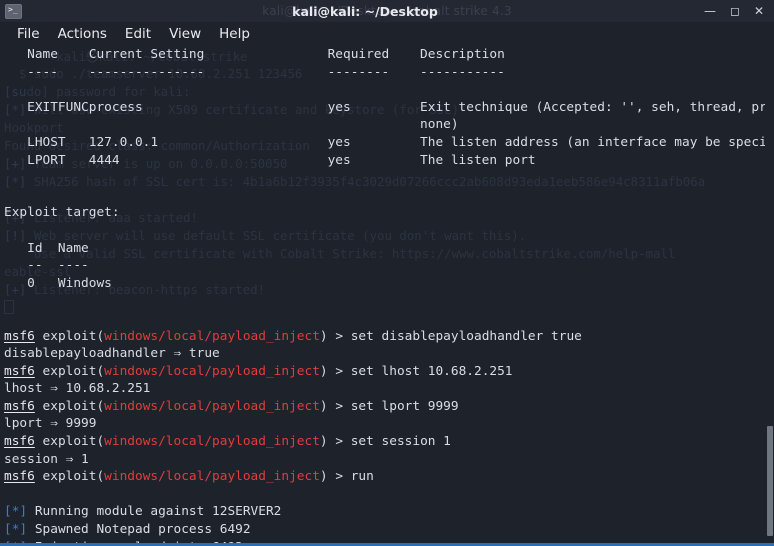  I want to click on menu-item-view: View, so click(185, 34).